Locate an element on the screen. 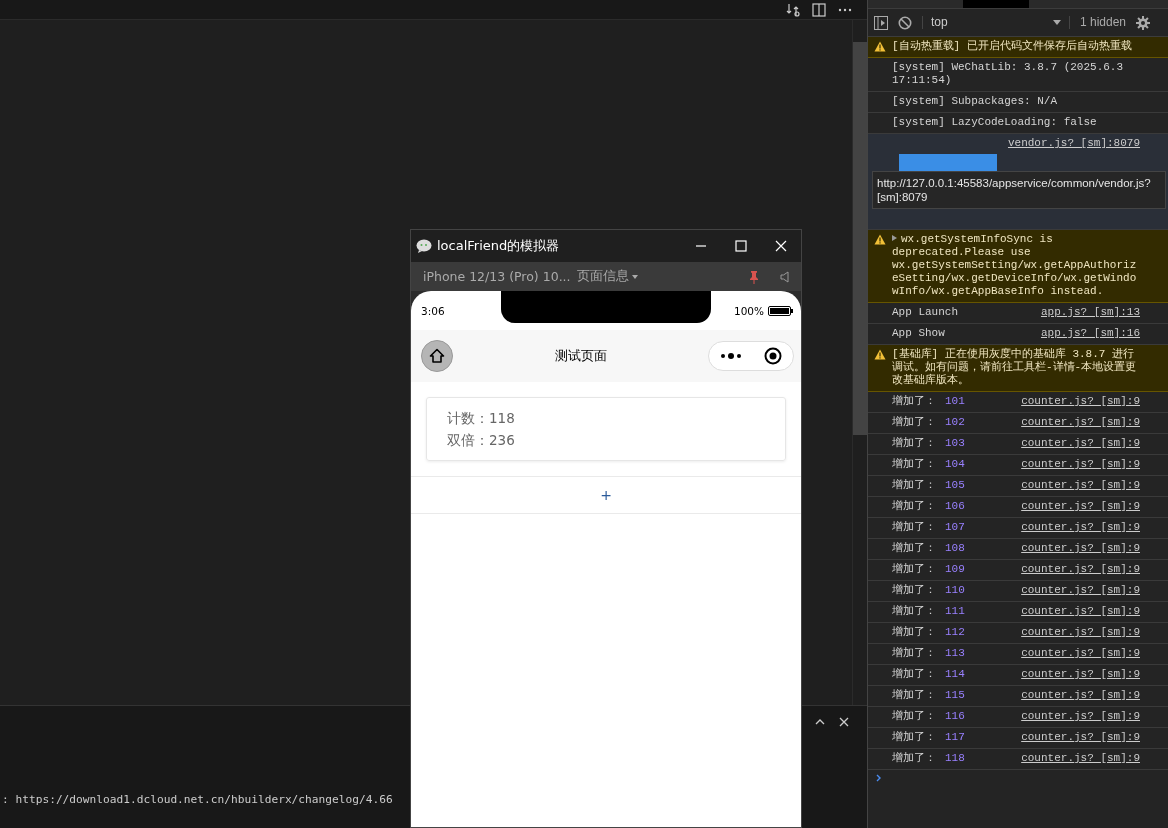  tooltip: http://127.0.0.1:45583/appservice/common/vendor.js?[sm]:8079 is located at coordinates (1019, 190).